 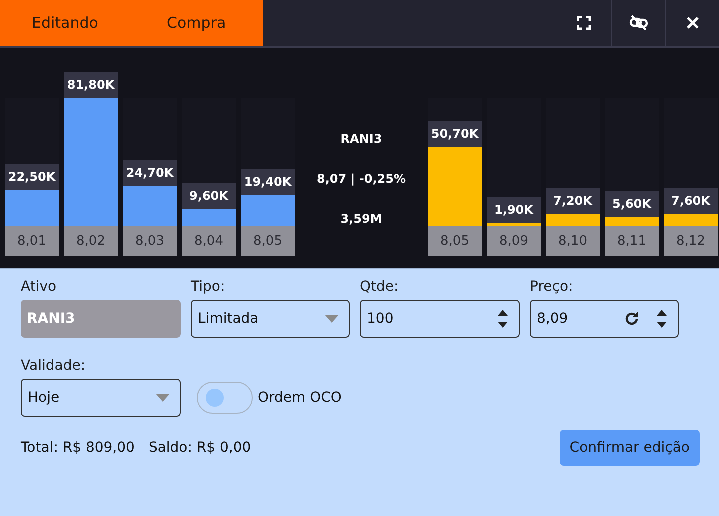 What do you see at coordinates (630, 448) in the screenshot?
I see `confirm-button: Confirmar edição` at bounding box center [630, 448].